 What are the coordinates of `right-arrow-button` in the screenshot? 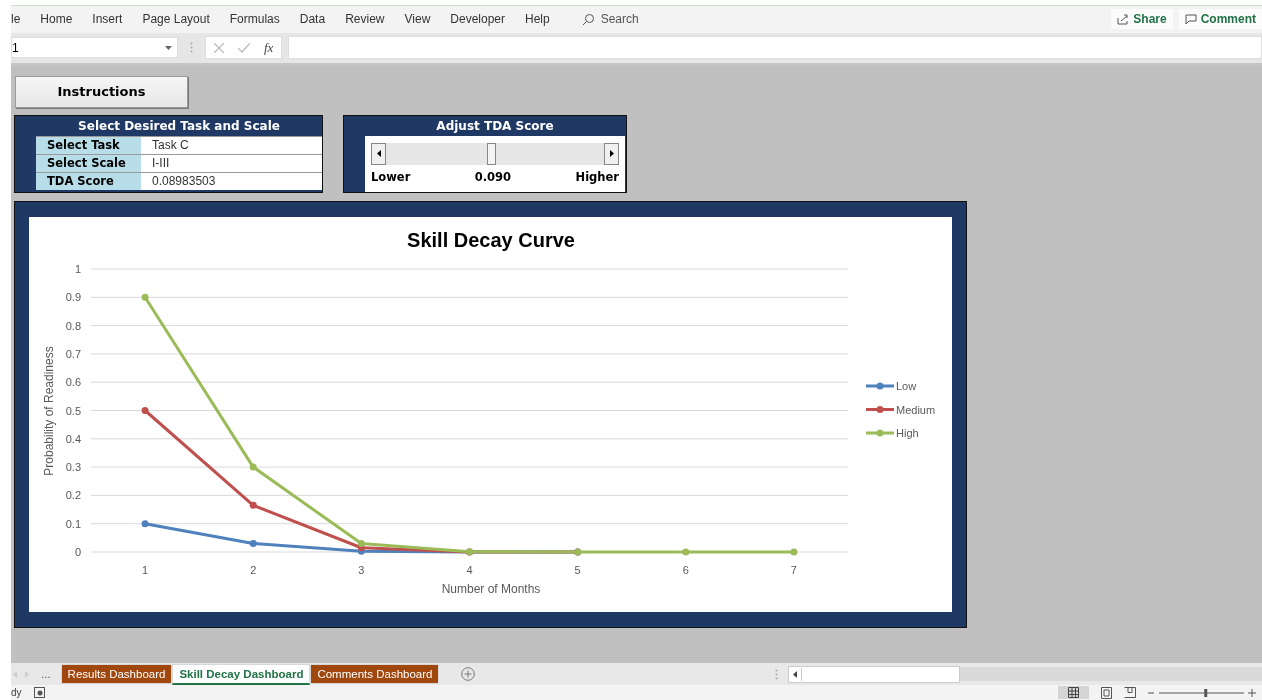 It's located at (611, 153).